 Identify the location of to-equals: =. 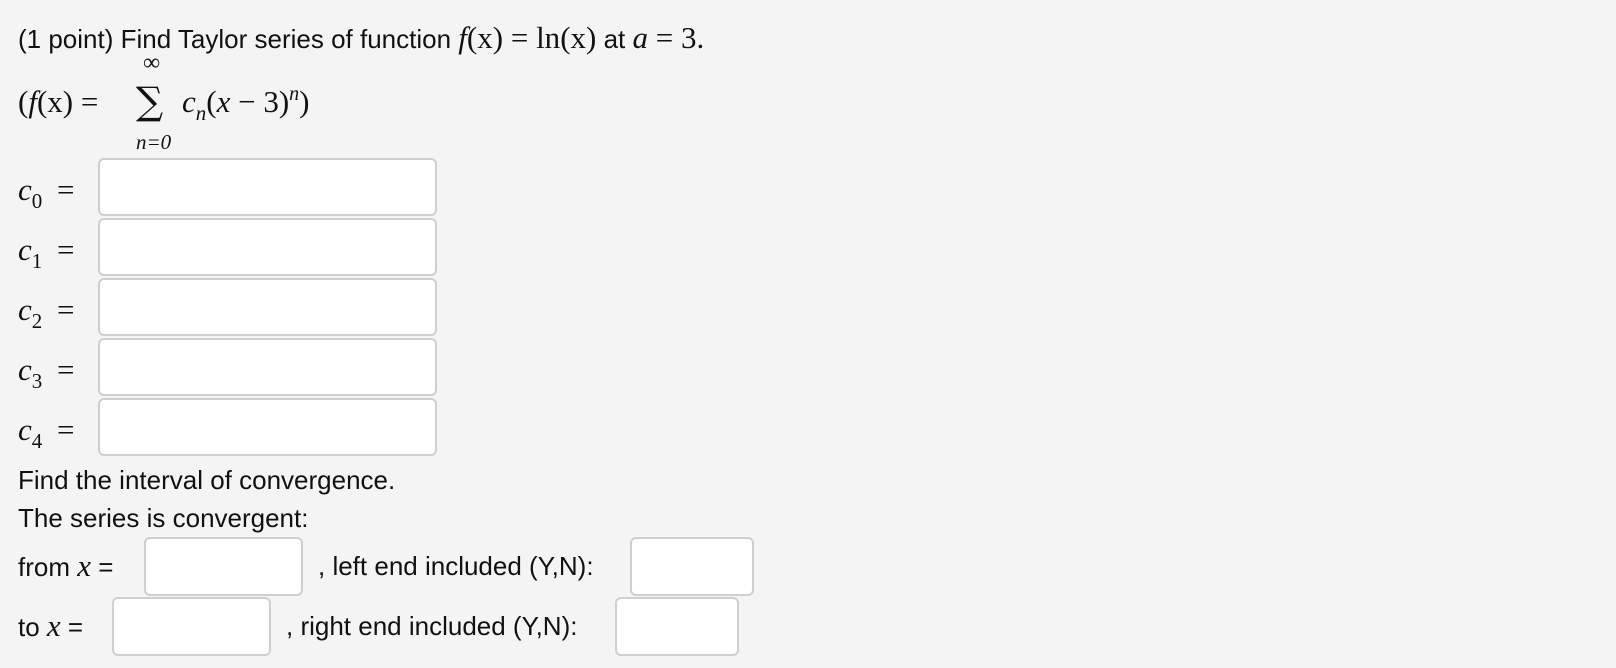
(72, 627).